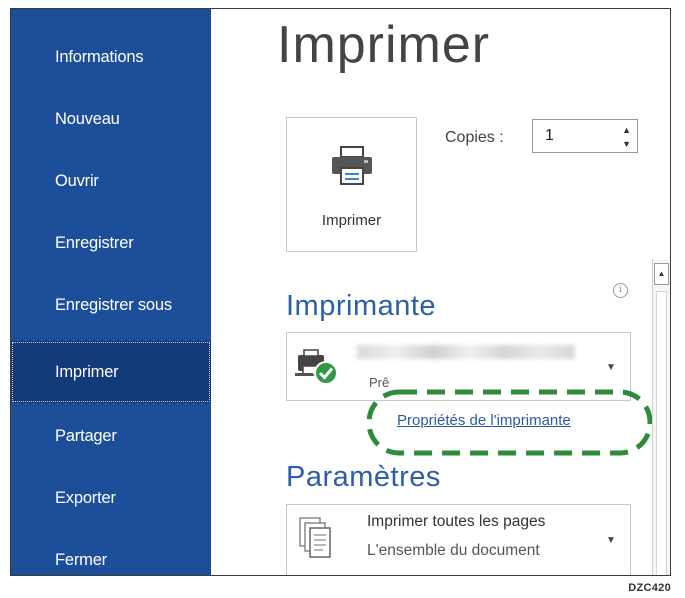  What do you see at coordinates (352, 165) in the screenshot?
I see `printer-icon` at bounding box center [352, 165].